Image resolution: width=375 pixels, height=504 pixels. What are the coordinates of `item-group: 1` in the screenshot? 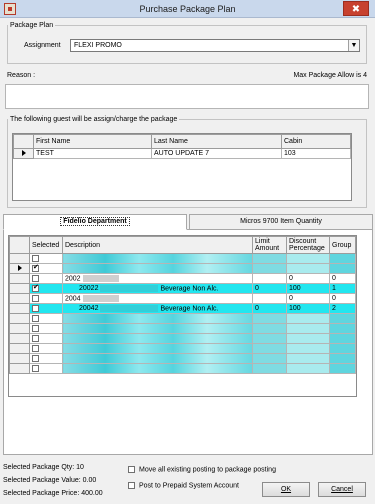 It's located at (342, 288).